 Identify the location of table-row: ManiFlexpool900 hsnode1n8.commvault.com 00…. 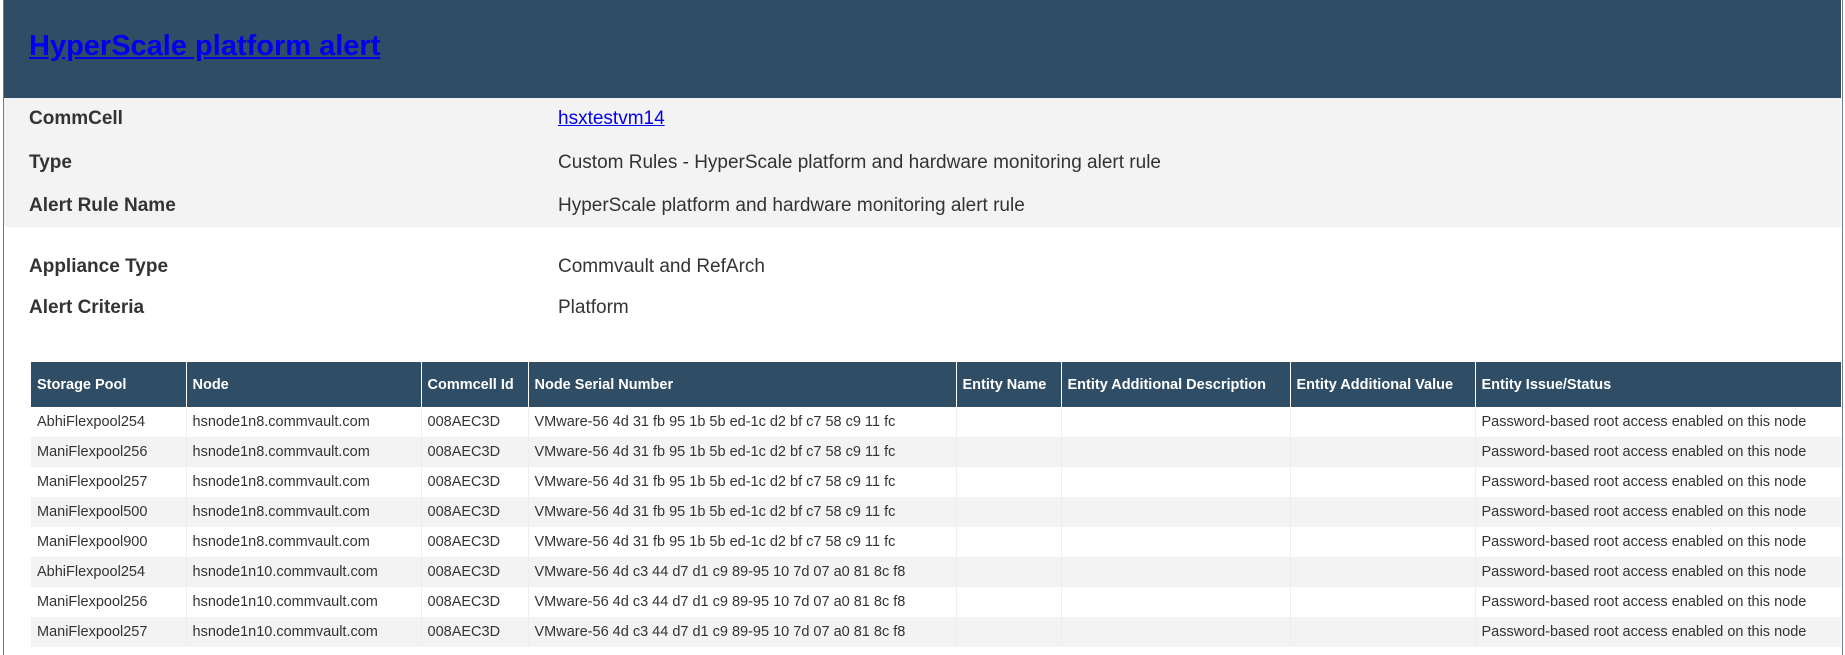
(936, 542).